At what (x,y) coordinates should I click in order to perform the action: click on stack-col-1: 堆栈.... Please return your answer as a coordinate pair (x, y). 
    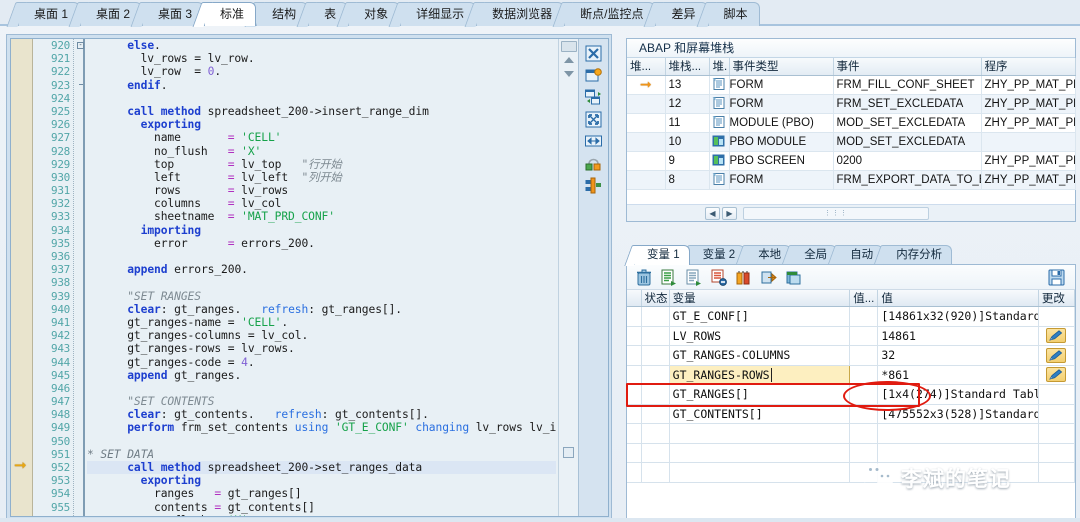
    Looking at the image, I should click on (687, 67).